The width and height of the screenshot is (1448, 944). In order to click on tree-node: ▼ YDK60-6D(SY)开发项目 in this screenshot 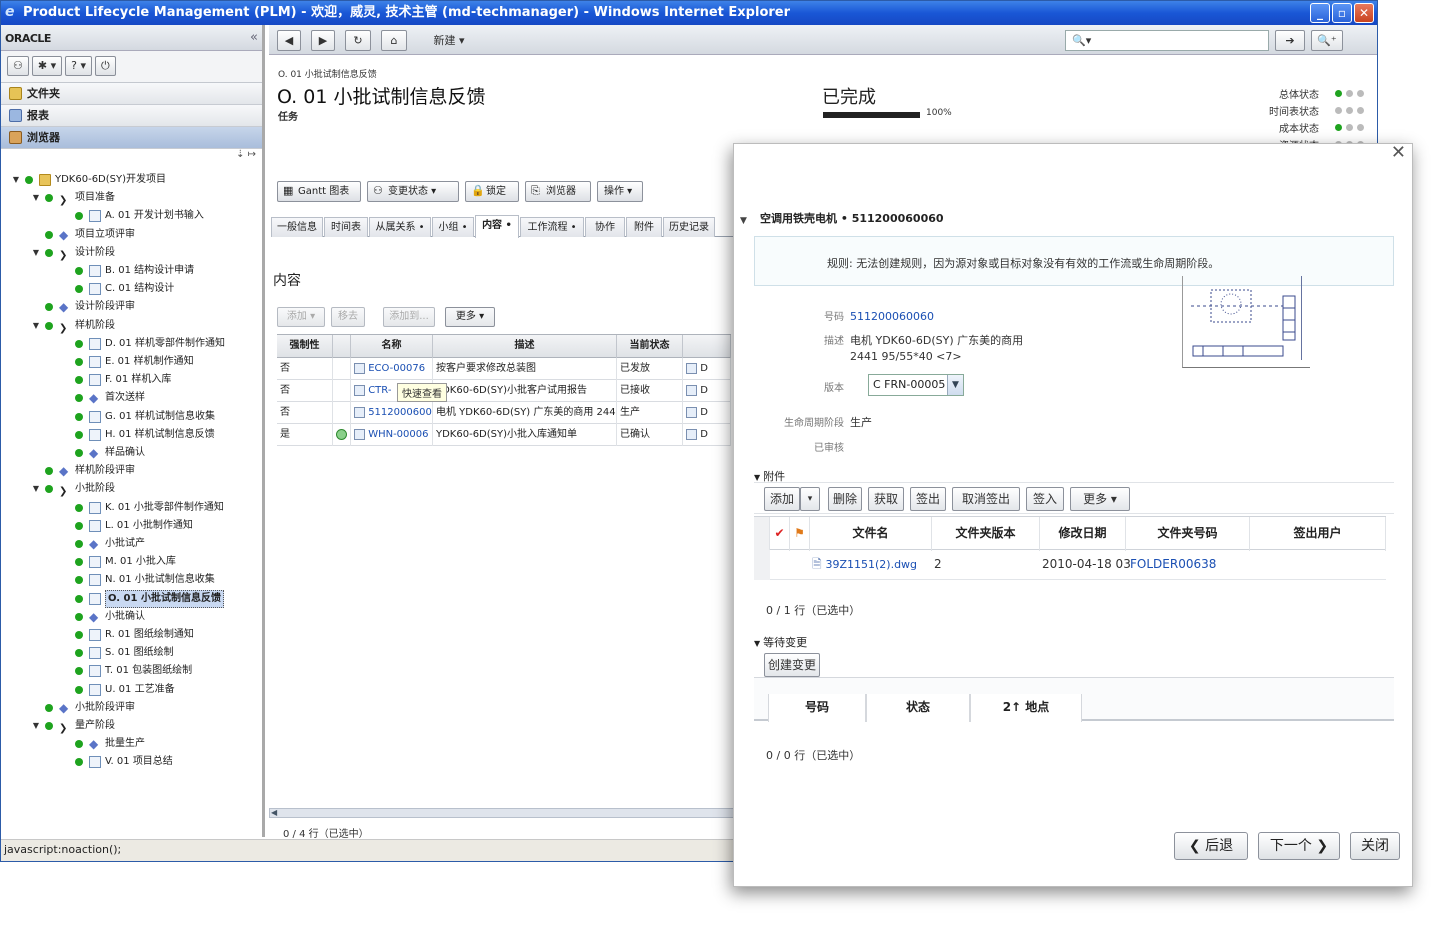, I will do `click(130, 180)`.